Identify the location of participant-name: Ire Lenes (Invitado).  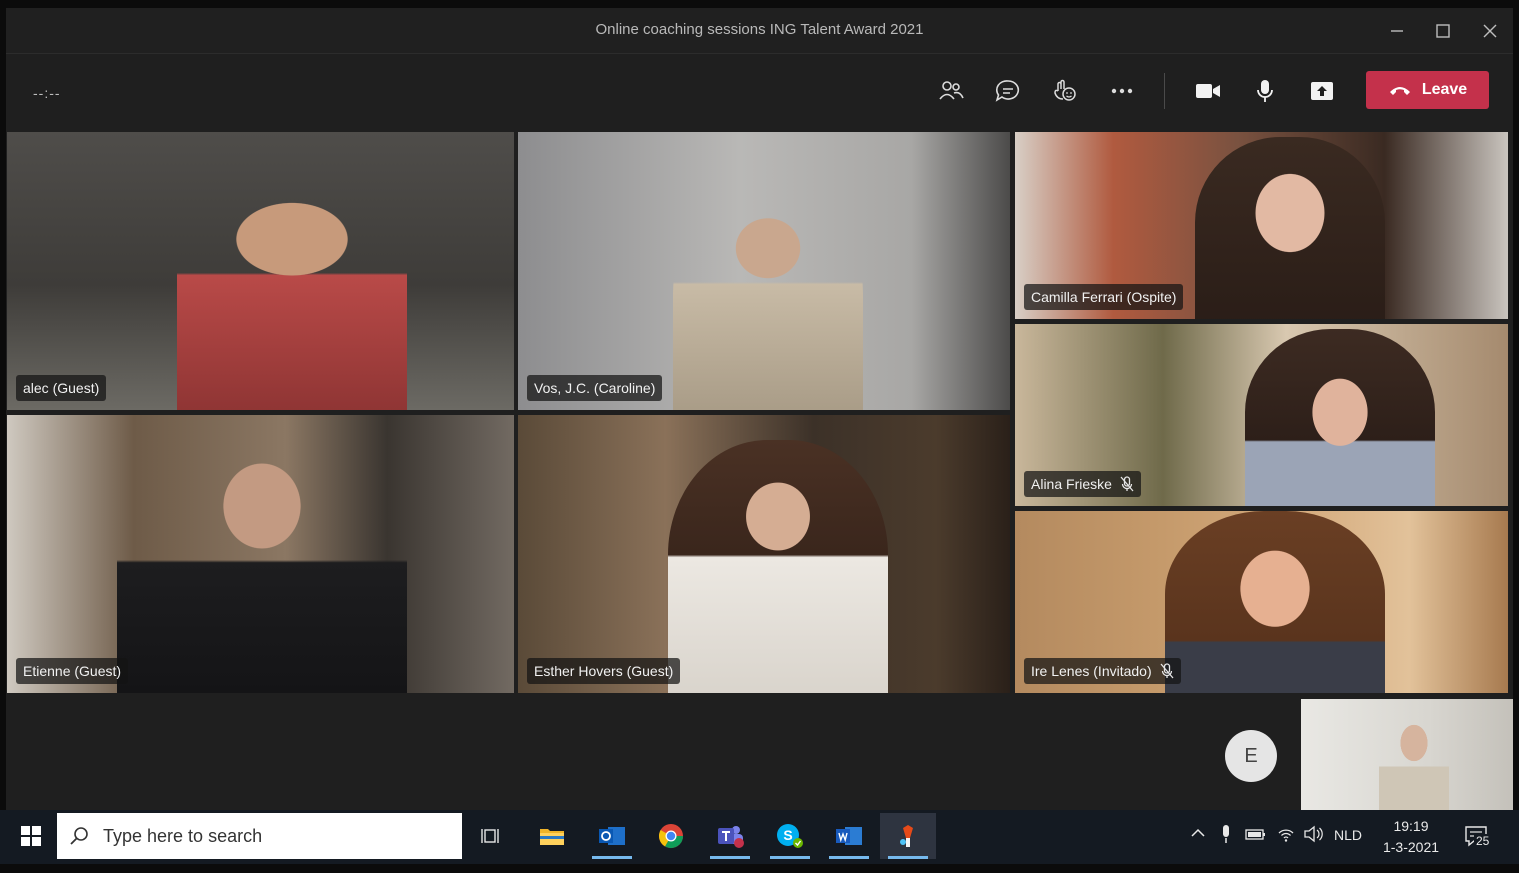
(1091, 671).